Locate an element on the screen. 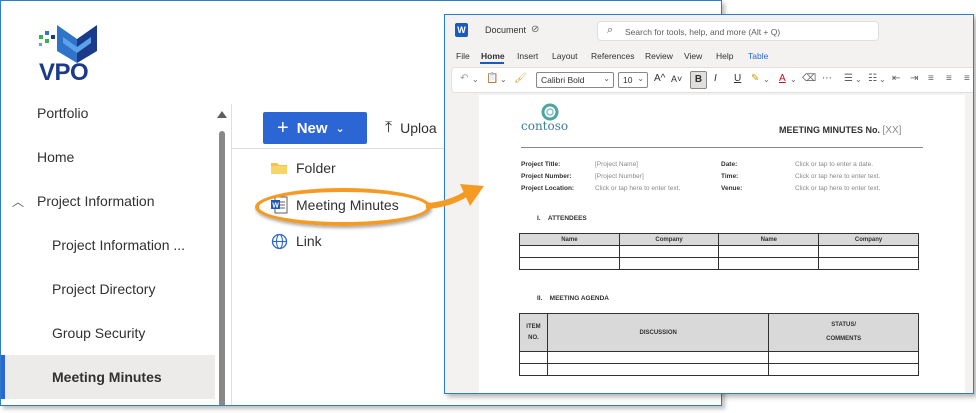 The height and width of the screenshot is (413, 976). more-options-icon: ⋯ is located at coordinates (827, 78).